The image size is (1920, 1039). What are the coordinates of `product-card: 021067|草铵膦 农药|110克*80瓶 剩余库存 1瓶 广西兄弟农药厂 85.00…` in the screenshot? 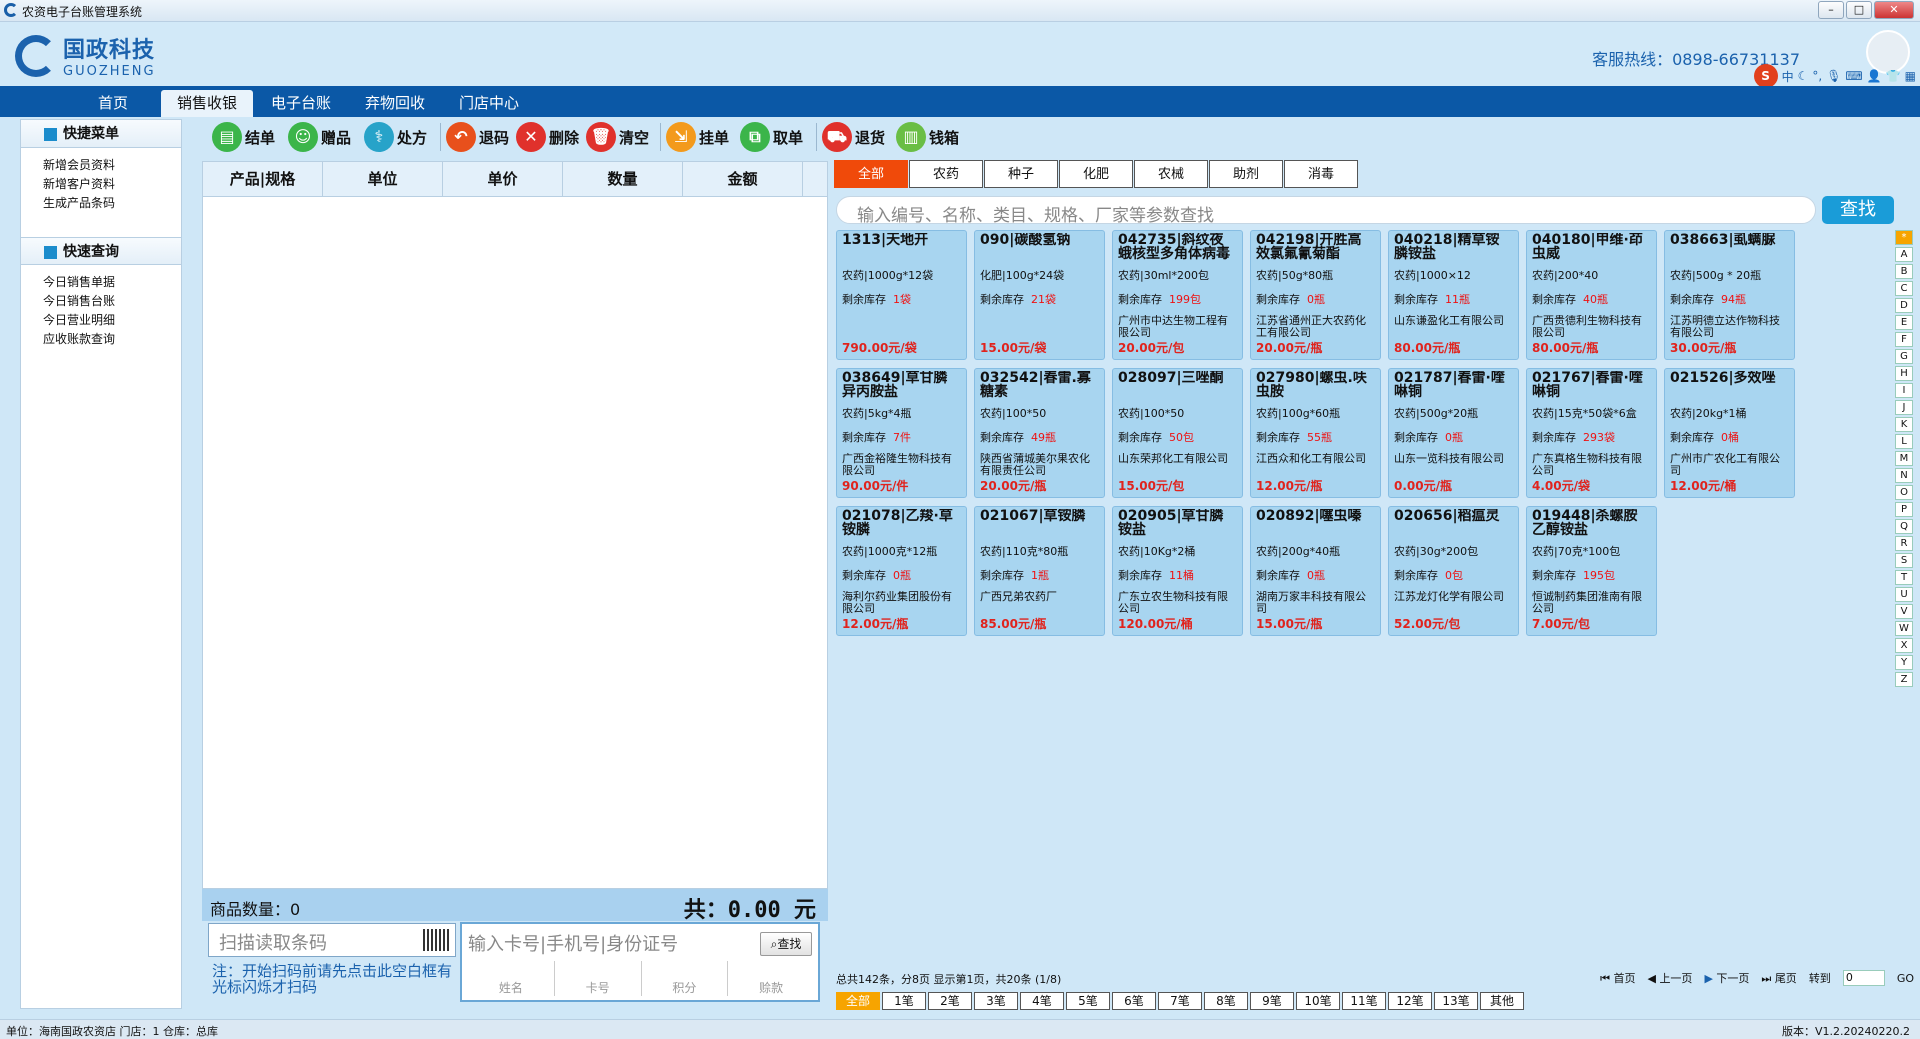 It's located at (1039, 571).